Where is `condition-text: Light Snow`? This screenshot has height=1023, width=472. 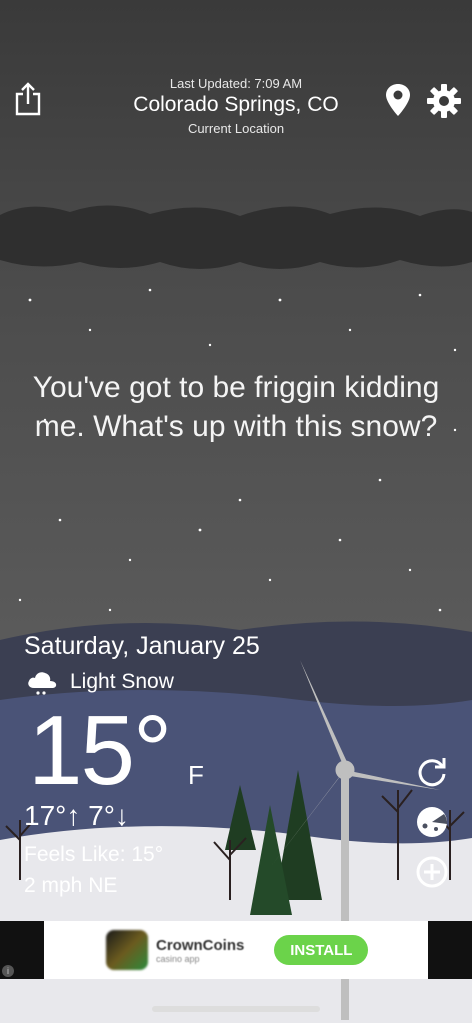 condition-text: Light Snow is located at coordinates (122, 681).